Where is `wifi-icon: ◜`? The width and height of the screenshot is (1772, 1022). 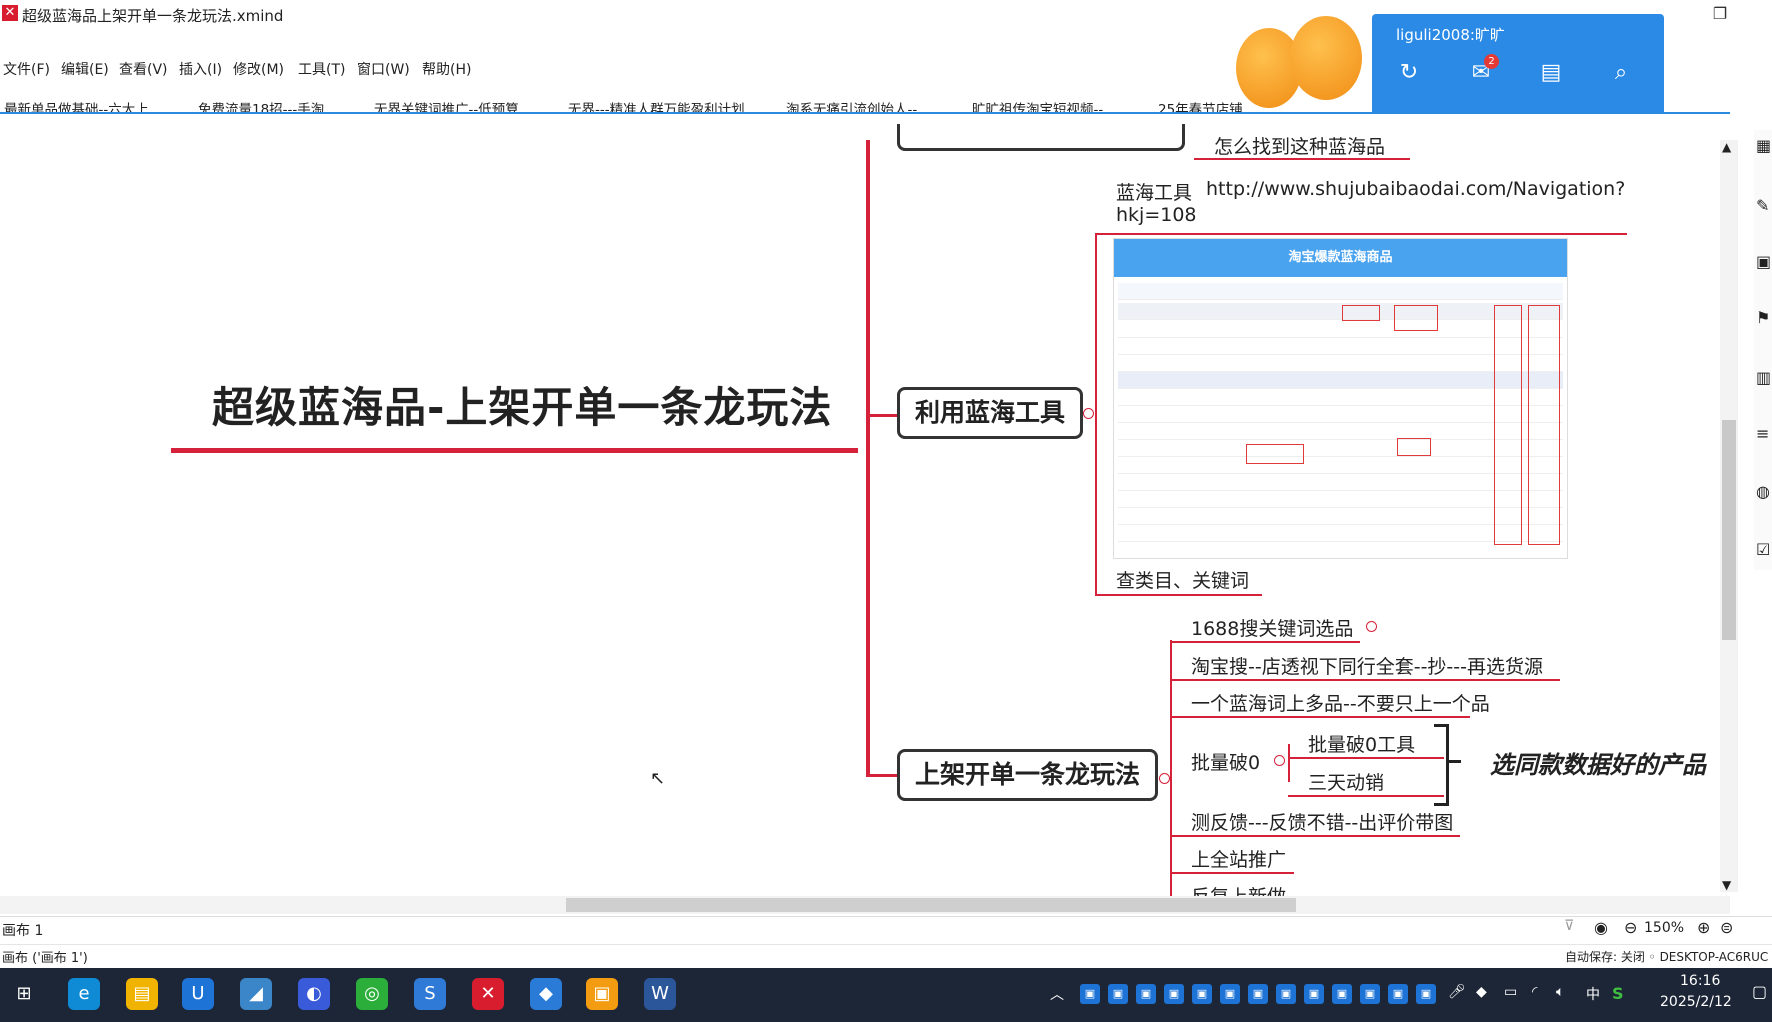 wifi-icon: ◜ is located at coordinates (1534, 992).